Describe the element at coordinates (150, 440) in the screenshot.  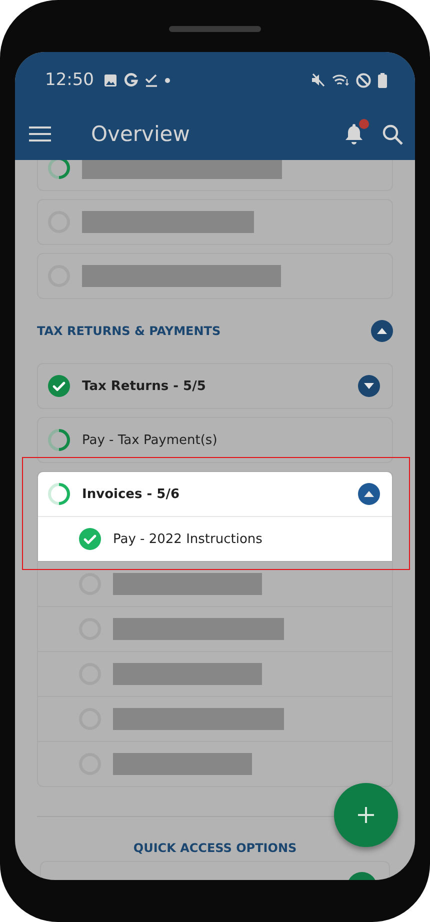
I see `task-label: Pay - Tax Payment(s)` at that location.